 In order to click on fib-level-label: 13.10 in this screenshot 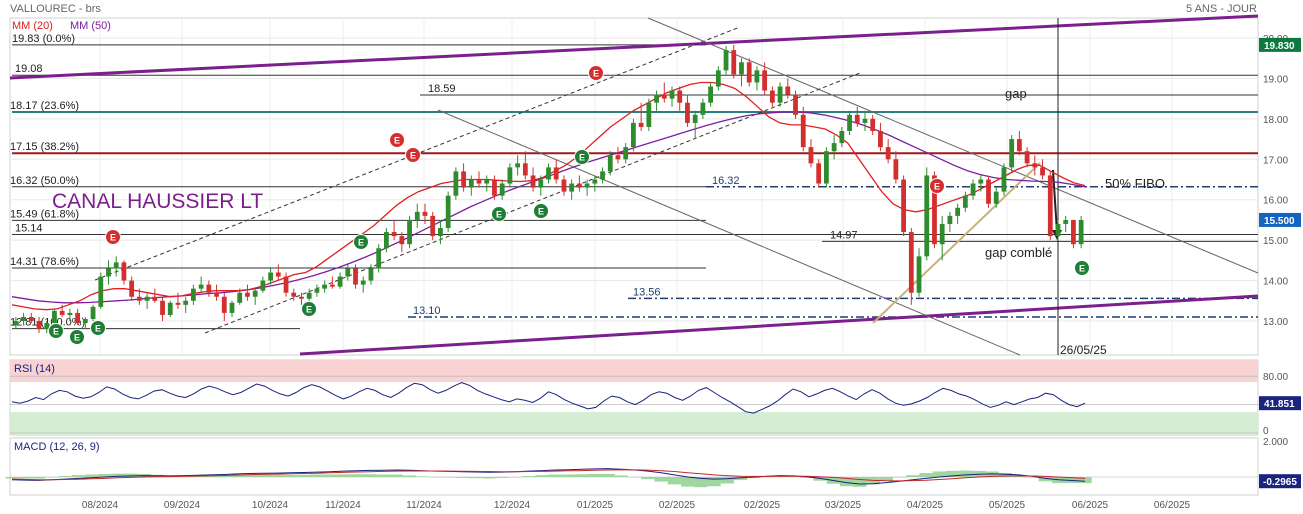, I will do `click(427, 311)`.